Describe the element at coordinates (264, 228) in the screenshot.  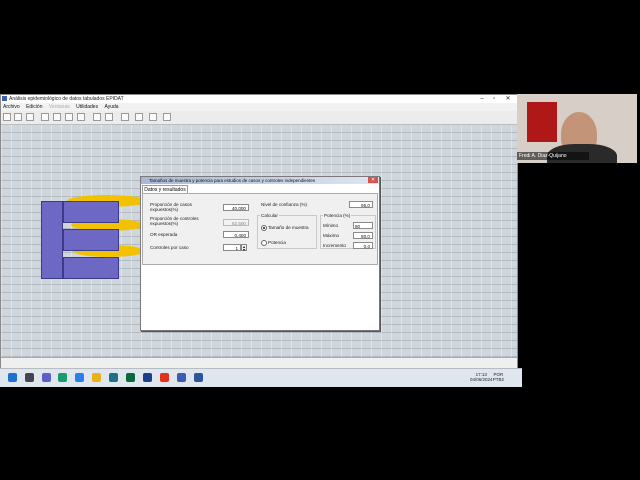
I see `radio-tamano-muestra` at that location.